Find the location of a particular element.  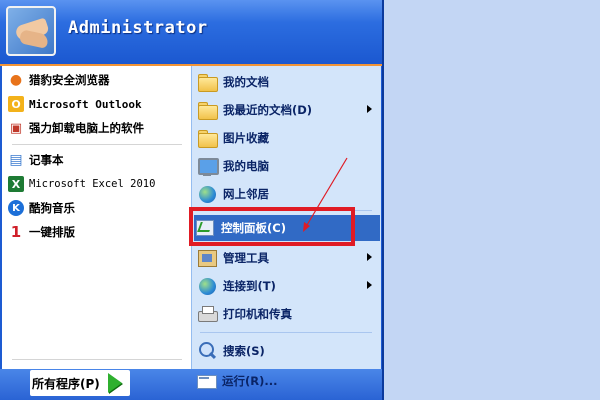

annotation-arrow is located at coordinates (325, 194).